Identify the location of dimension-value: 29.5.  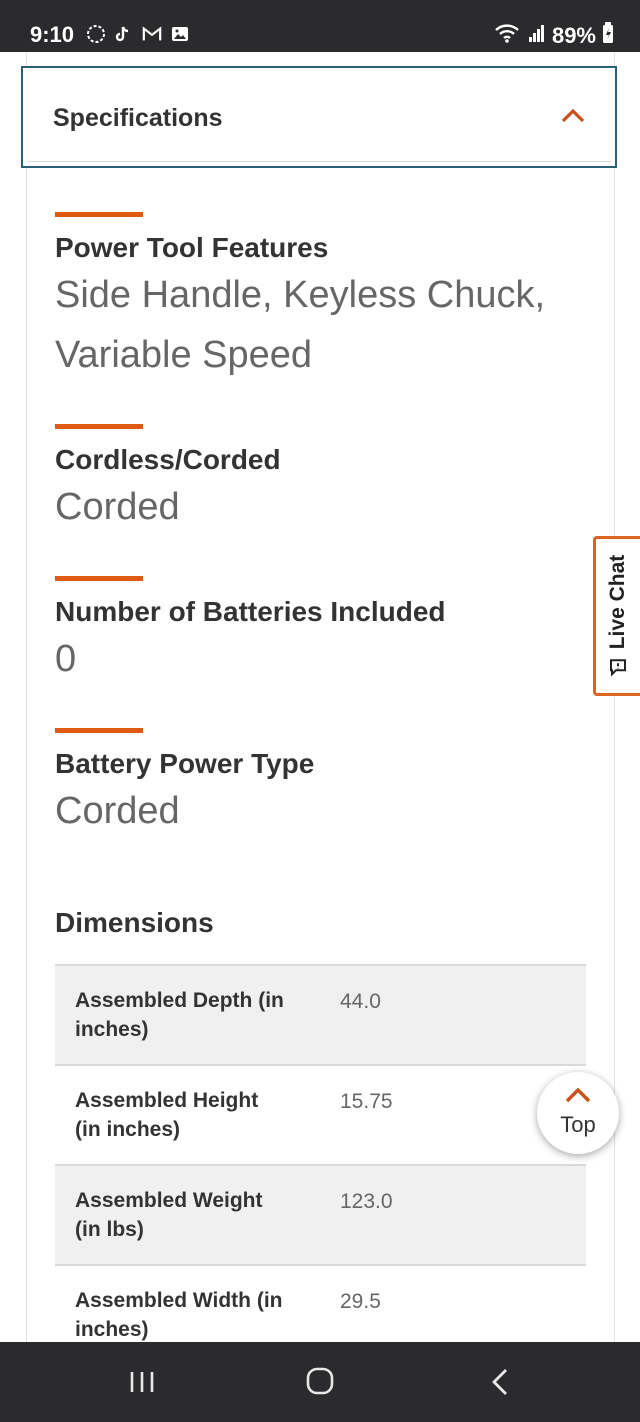
(360, 1301).